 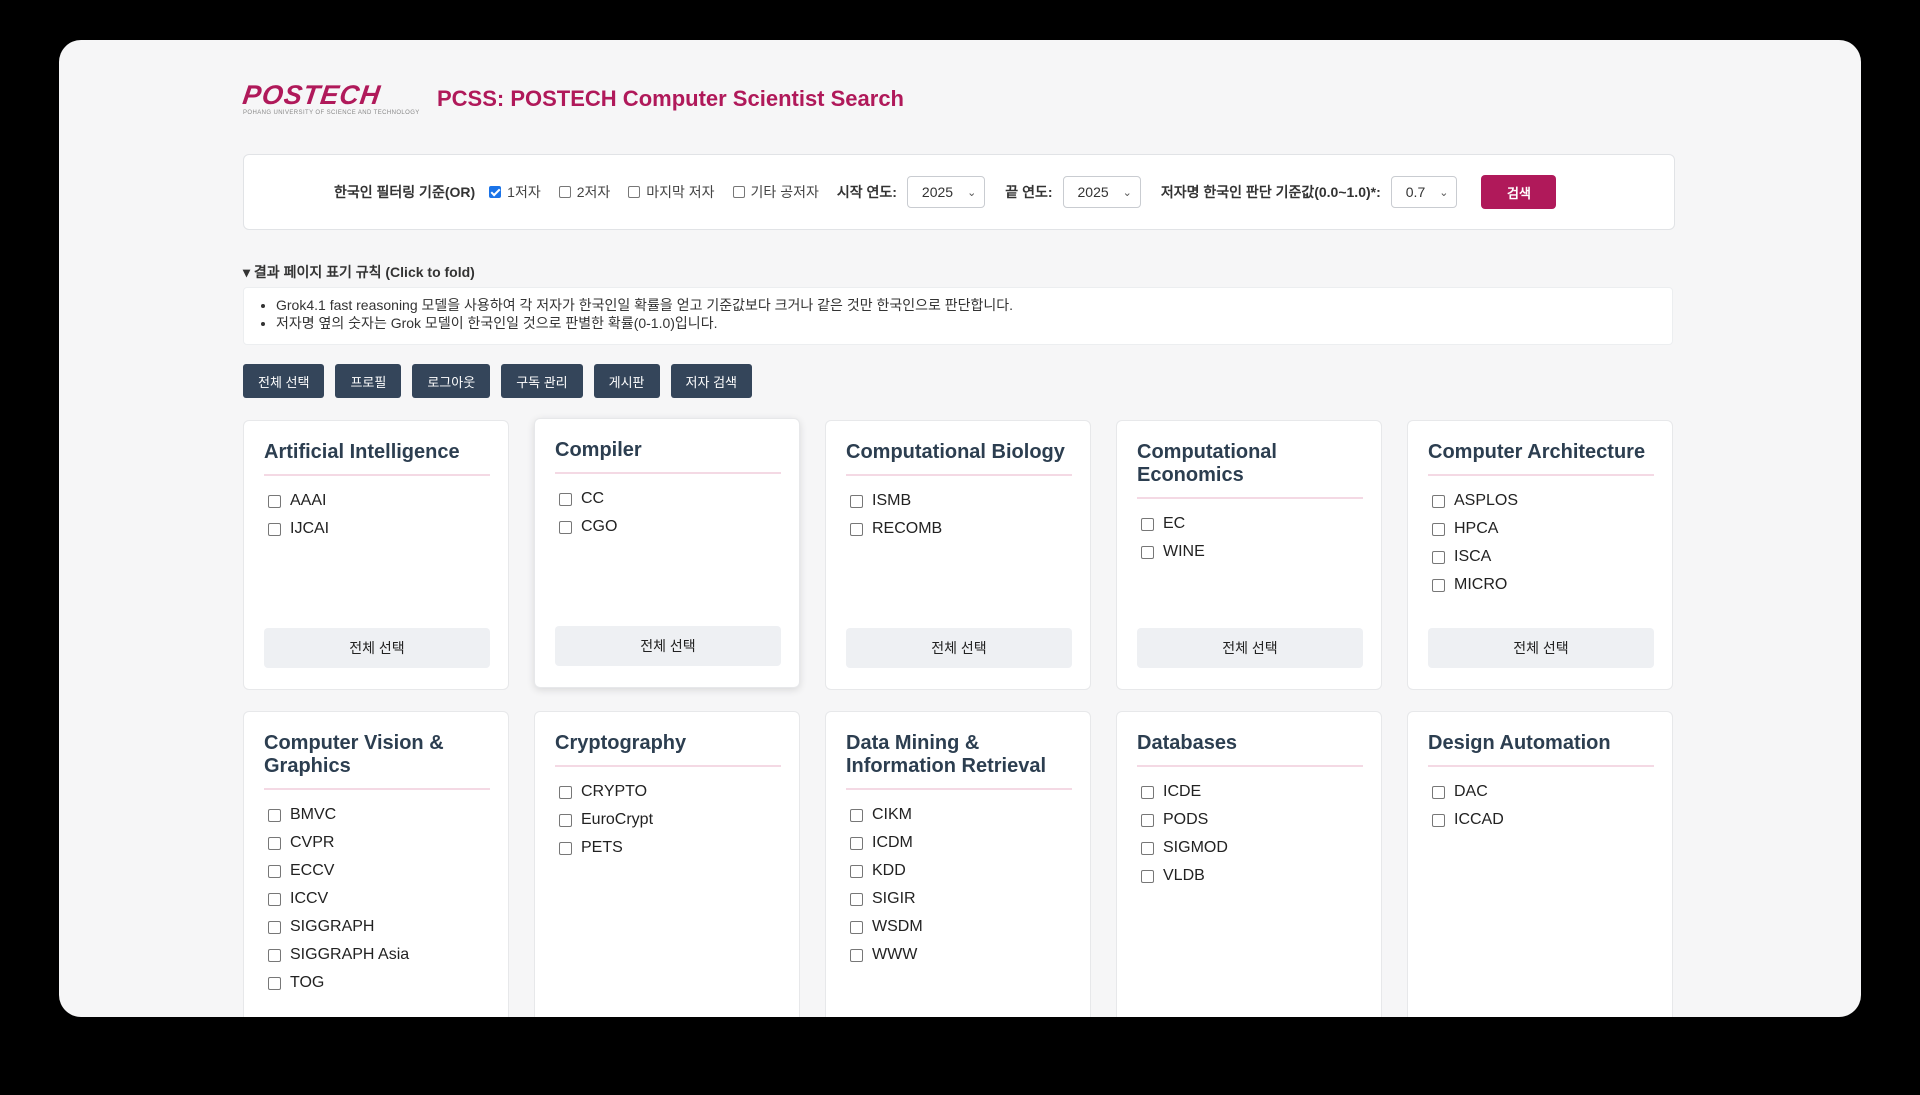 What do you see at coordinates (588, 527) in the screenshot?
I see `conference-checkbox: CGO` at bounding box center [588, 527].